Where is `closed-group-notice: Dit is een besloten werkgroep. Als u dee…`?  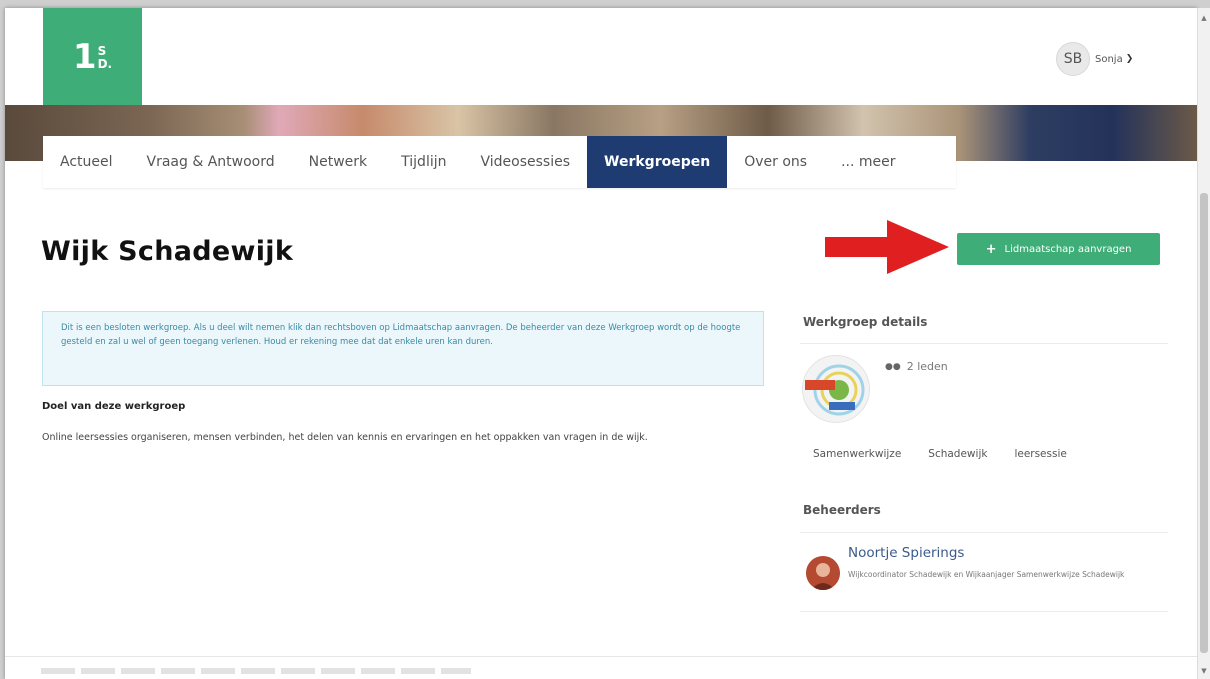
closed-group-notice: Dit is een besloten werkgroep. Als u dee… is located at coordinates (403, 348).